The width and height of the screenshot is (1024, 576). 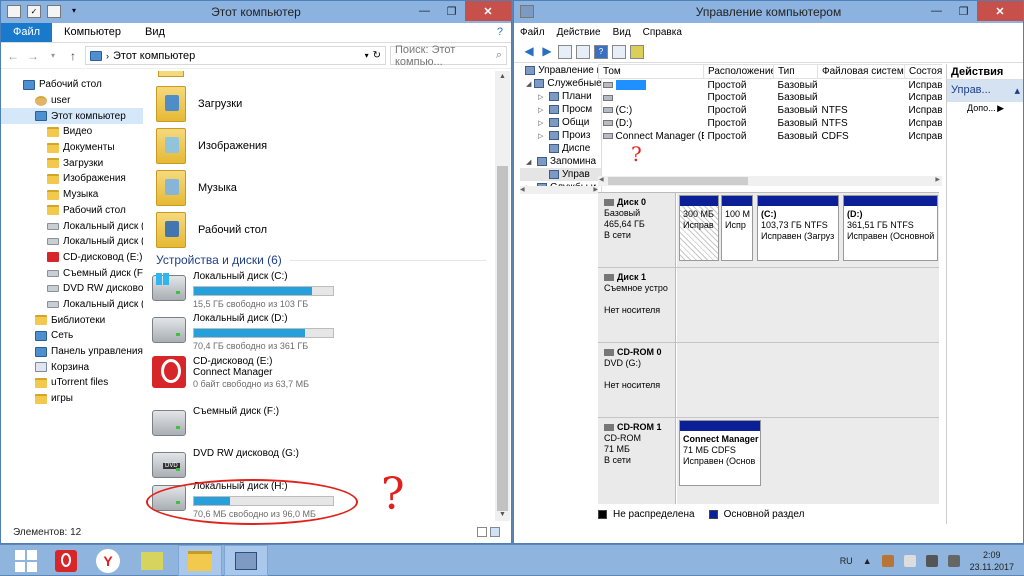 What do you see at coordinates (560, 135) in the screenshot?
I see `tree-item: ▷ Произ` at bounding box center [560, 135].